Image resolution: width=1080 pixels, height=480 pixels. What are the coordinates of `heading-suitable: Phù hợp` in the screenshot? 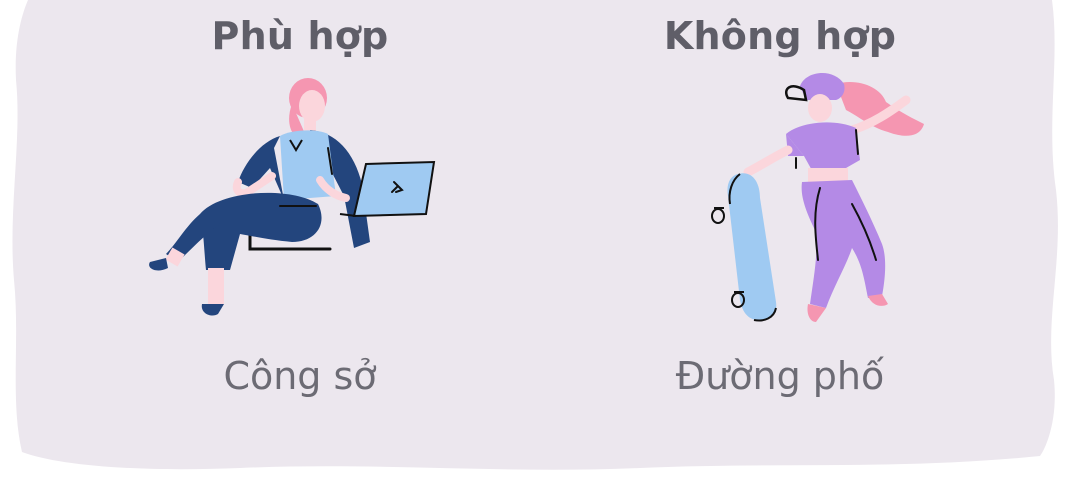 It's located at (300, 36).